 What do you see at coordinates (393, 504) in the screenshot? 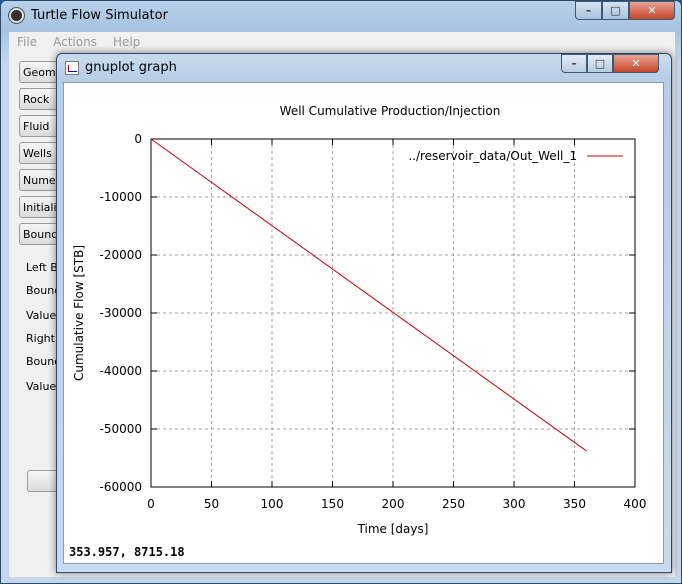
I see `x-tick-label: 200` at bounding box center [393, 504].